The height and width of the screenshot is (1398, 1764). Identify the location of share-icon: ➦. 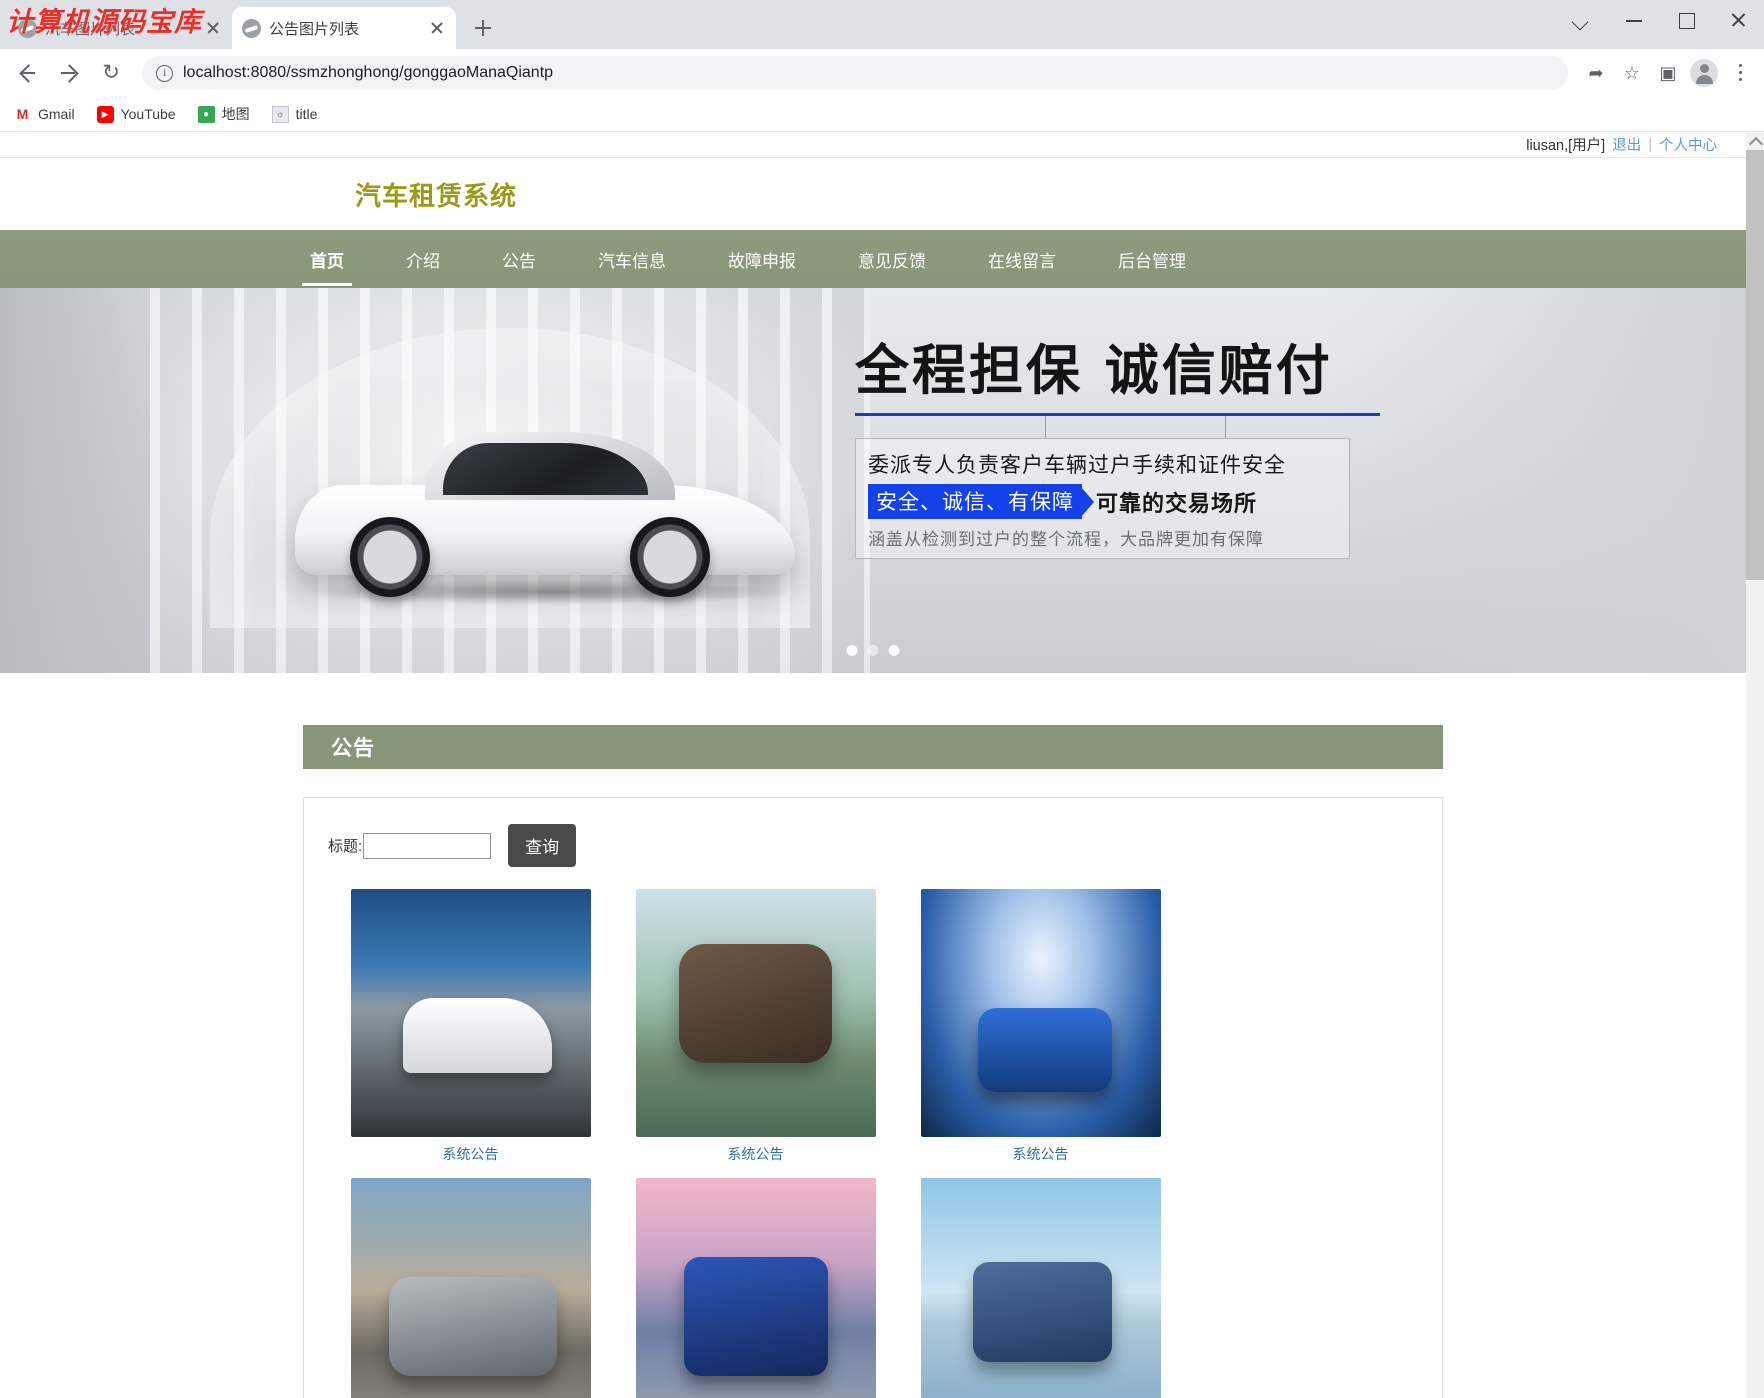
(1596, 73).